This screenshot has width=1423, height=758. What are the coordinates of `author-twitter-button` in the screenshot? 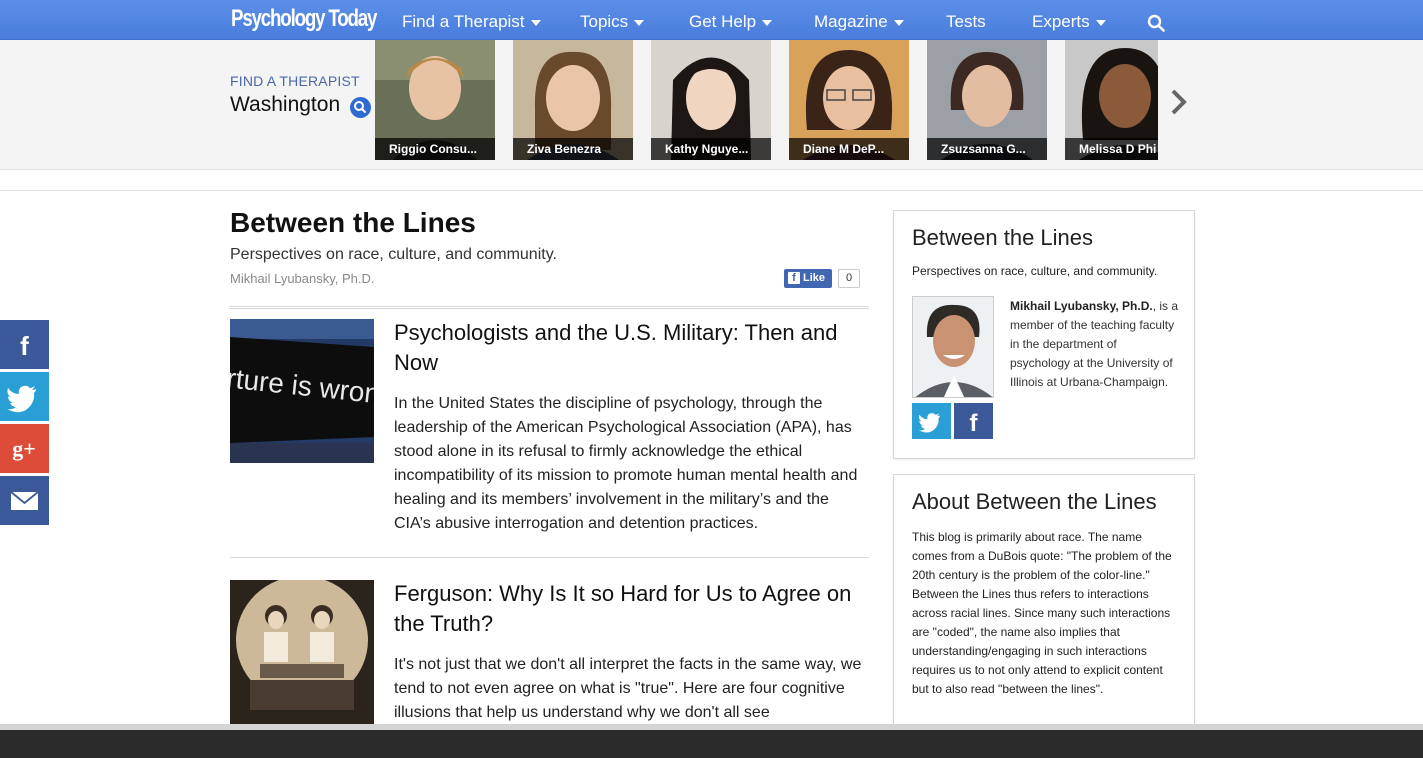 It's located at (931, 421).